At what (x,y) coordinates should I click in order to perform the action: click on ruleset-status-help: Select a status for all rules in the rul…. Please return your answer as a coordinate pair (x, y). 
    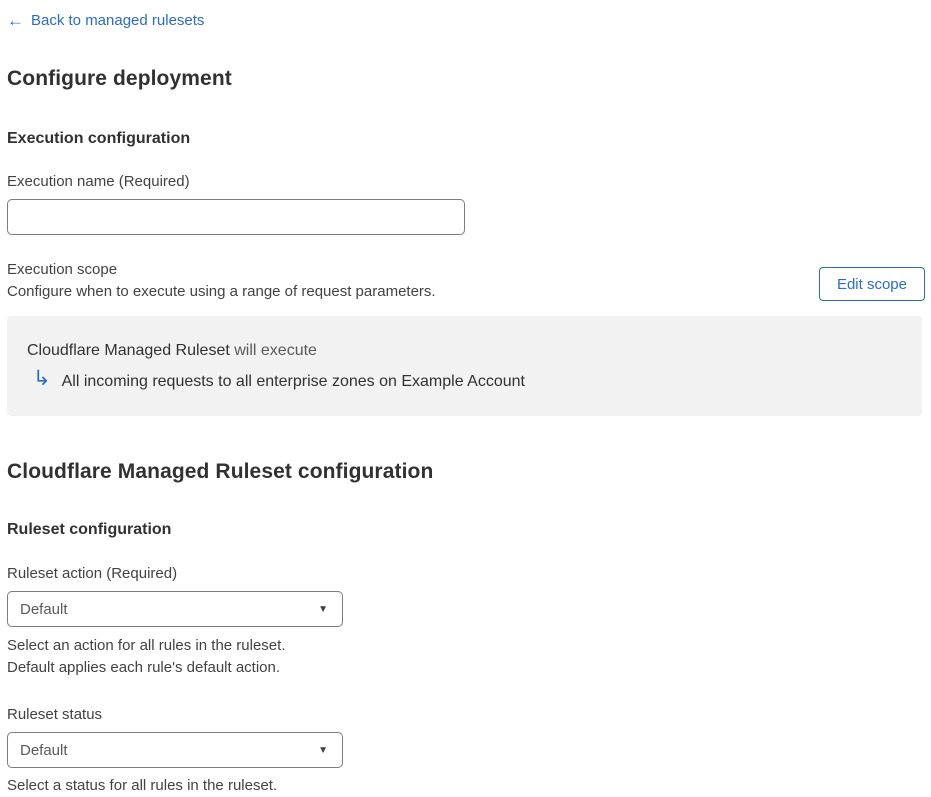
    Looking at the image, I should click on (142, 785).